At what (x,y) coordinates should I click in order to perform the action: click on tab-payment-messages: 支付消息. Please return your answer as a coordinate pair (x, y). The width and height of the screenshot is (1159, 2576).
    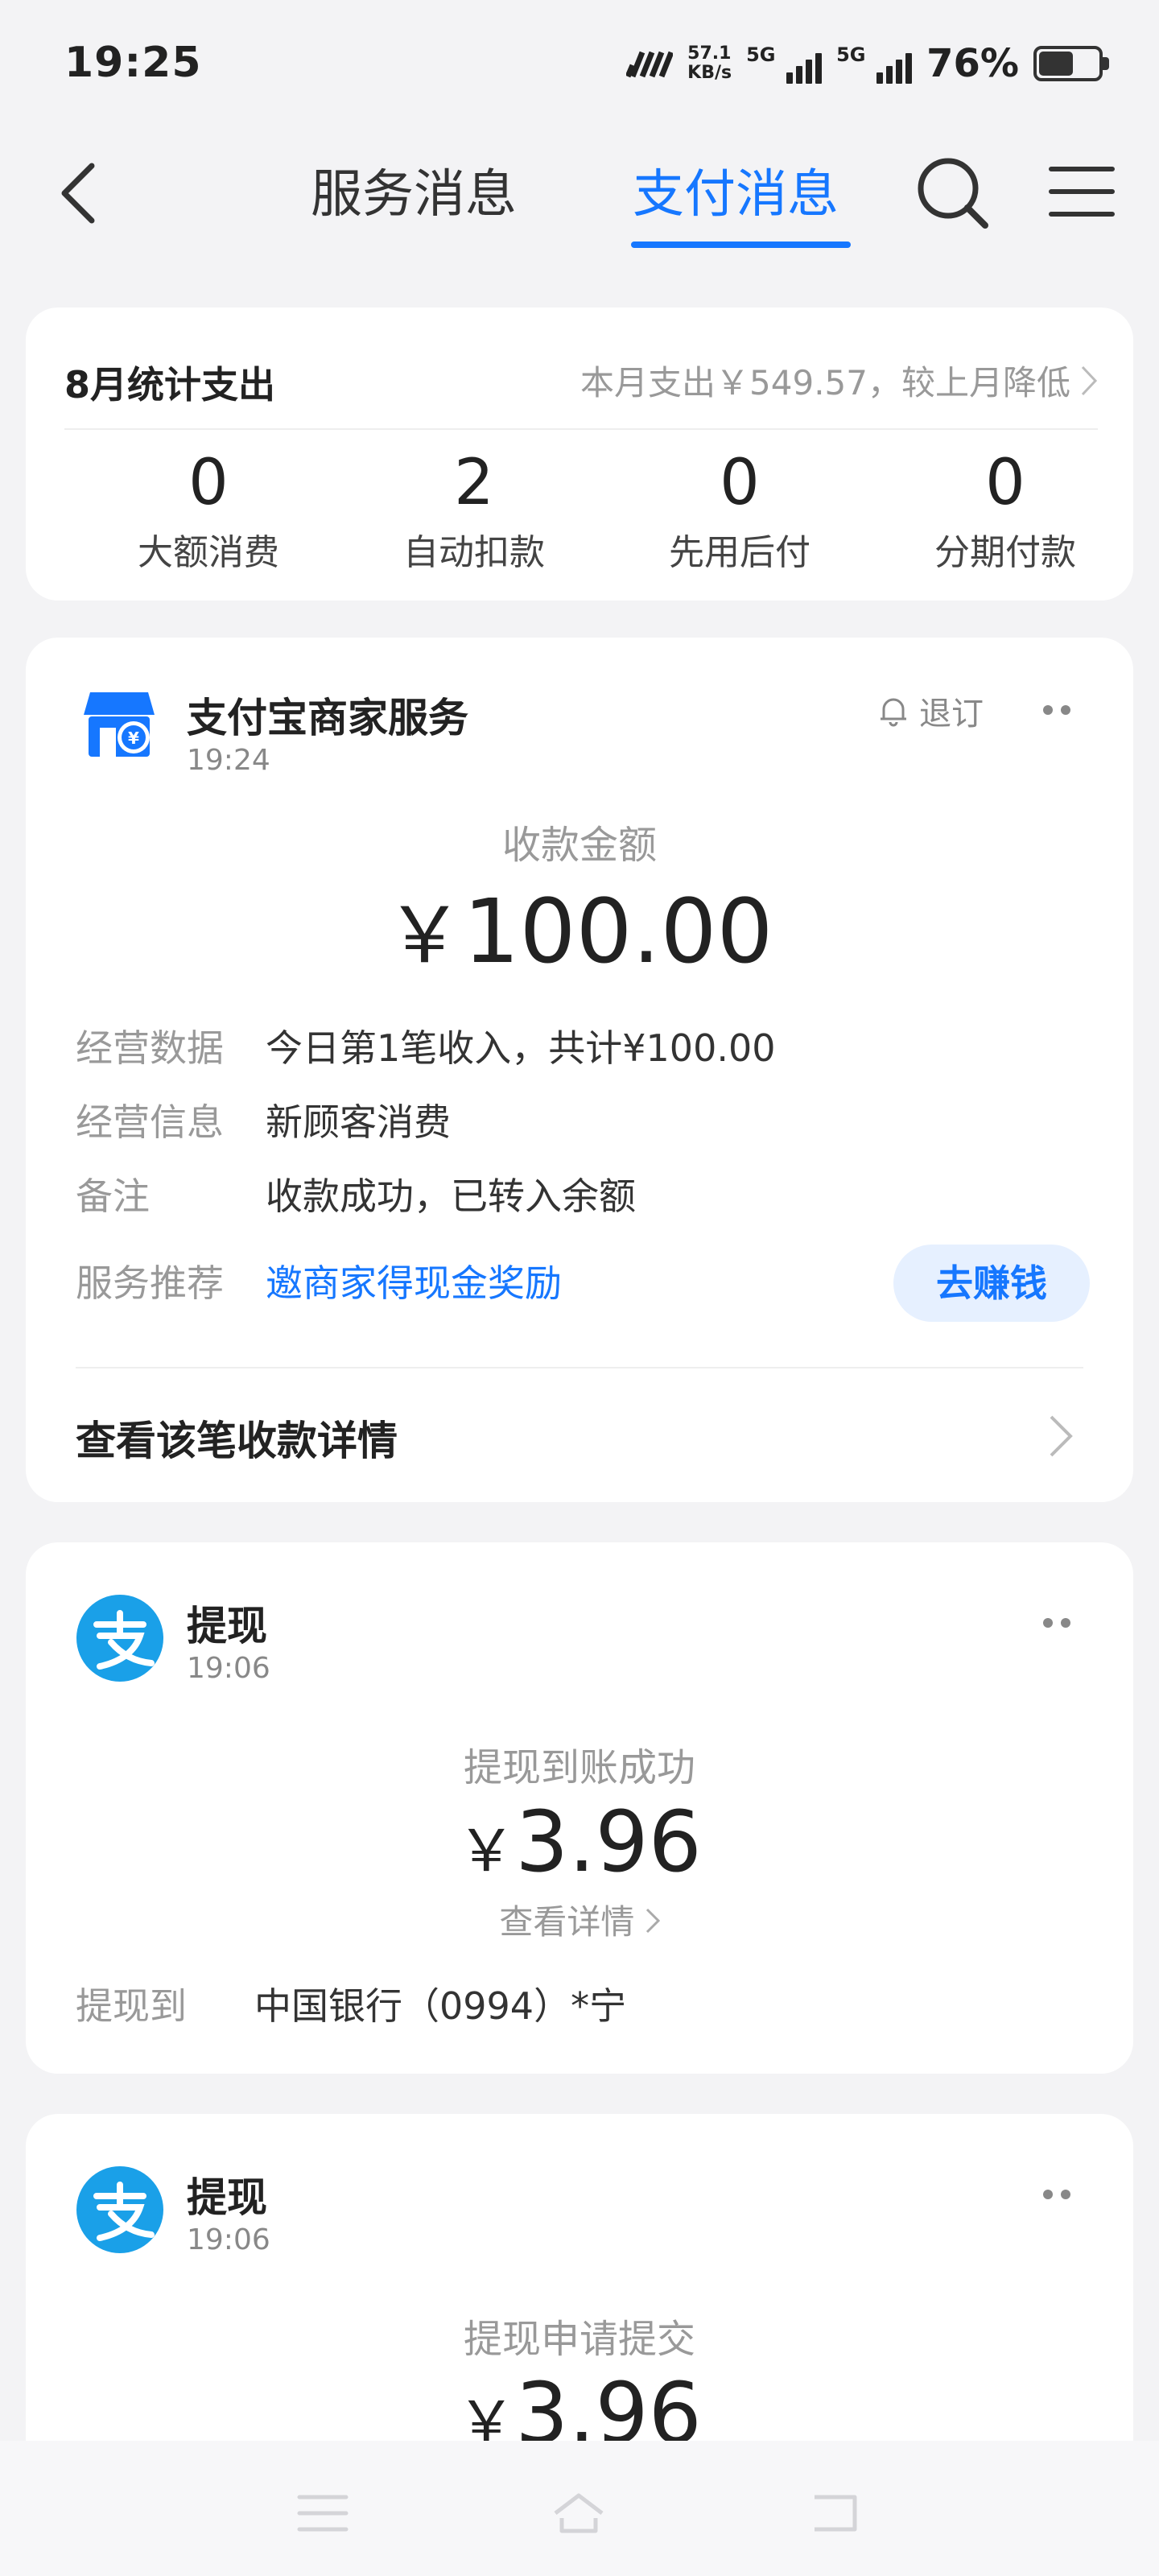
    Looking at the image, I should click on (736, 190).